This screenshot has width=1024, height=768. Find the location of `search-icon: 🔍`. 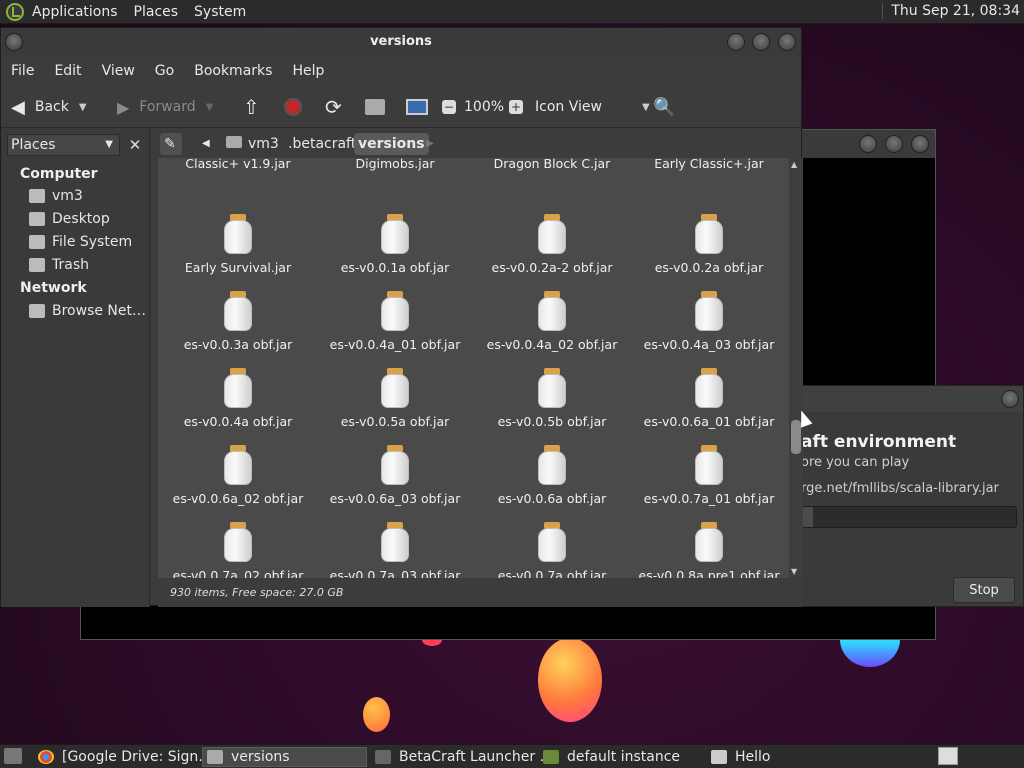

search-icon: 🔍 is located at coordinates (664, 107).